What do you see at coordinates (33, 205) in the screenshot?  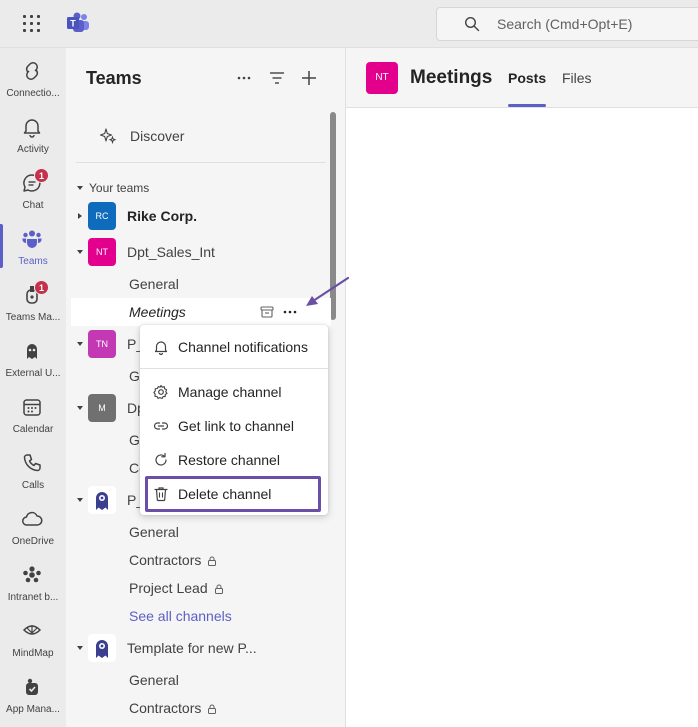 I see `rail-label: Chat` at bounding box center [33, 205].